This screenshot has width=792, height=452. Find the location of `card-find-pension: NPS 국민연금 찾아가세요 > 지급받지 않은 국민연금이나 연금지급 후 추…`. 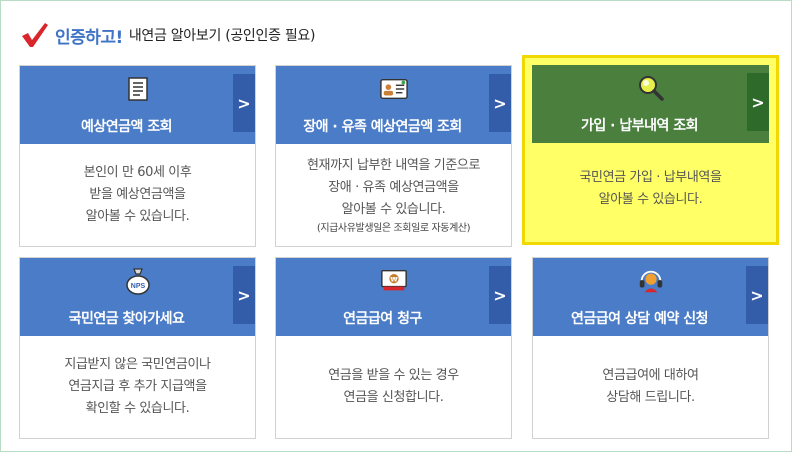

card-find-pension: NPS 국민연금 찾아가세요 > 지급받지 않은 국민연금이나 연금지급 후 추… is located at coordinates (137, 348).